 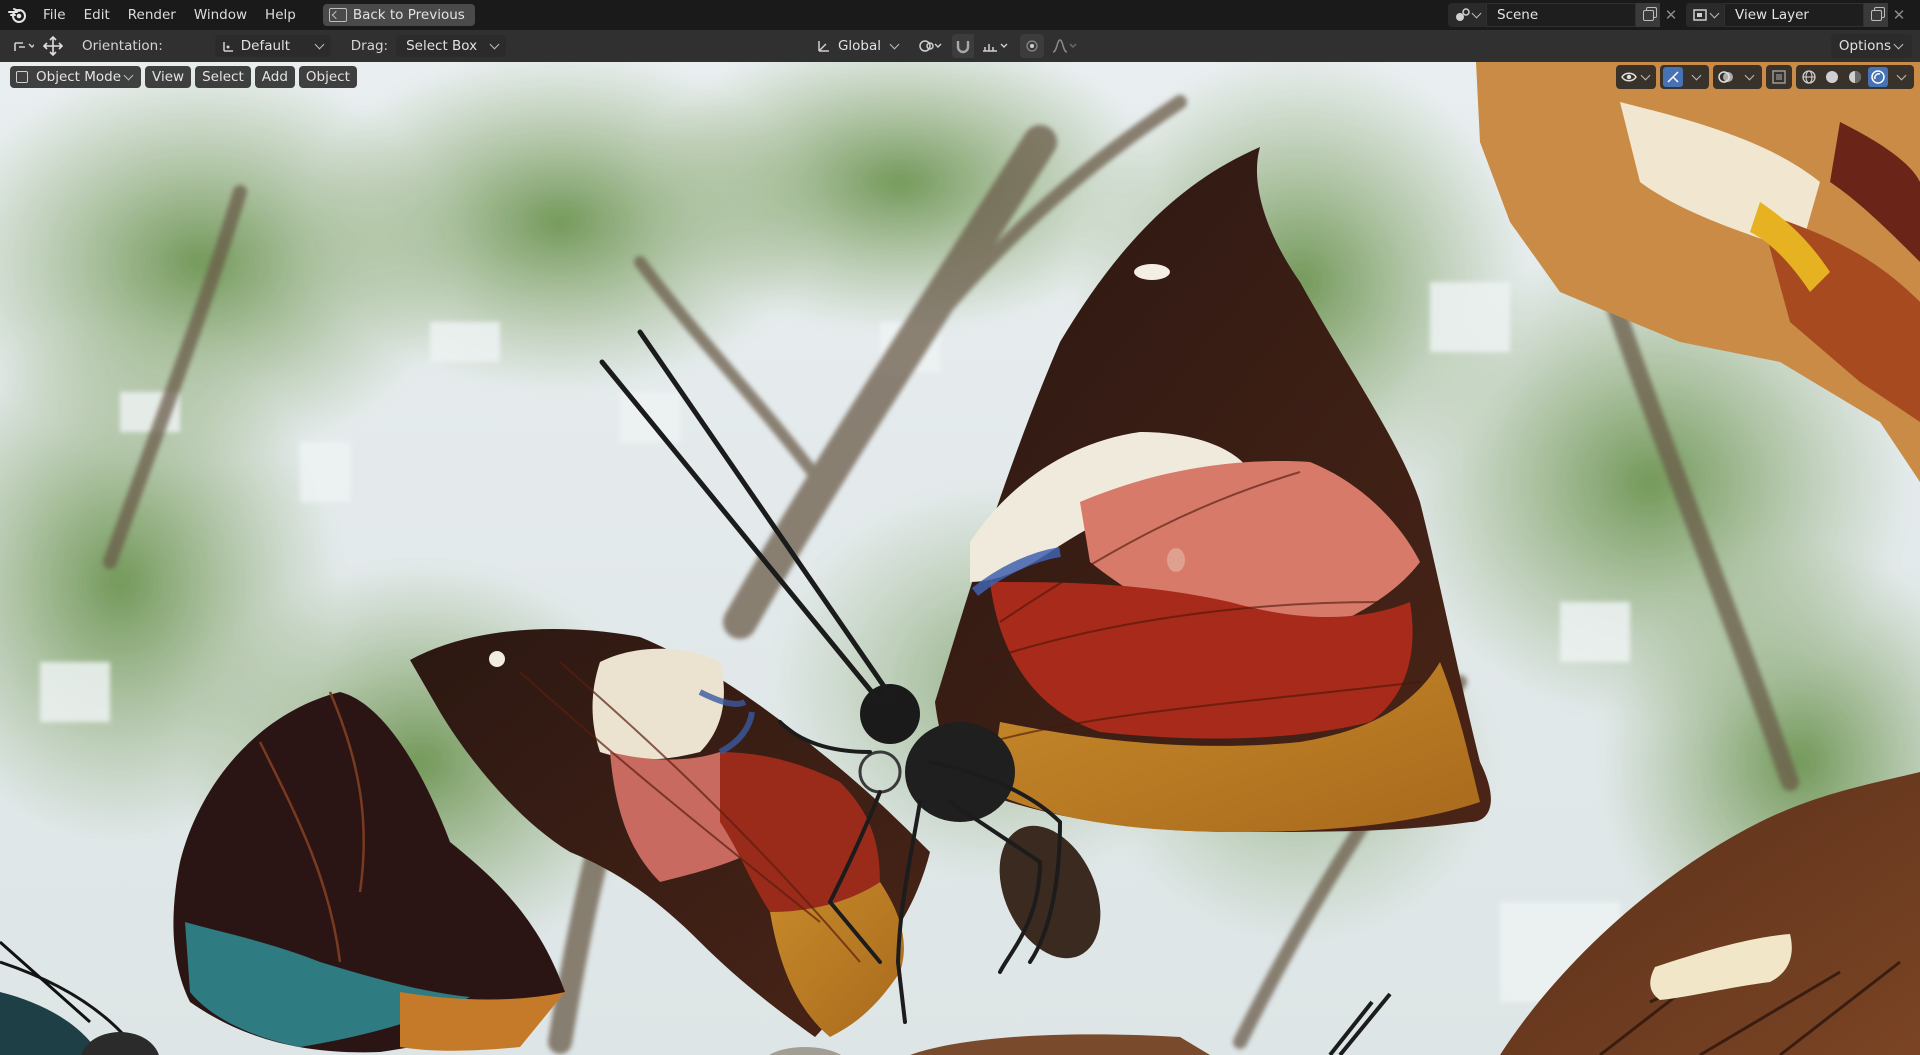 What do you see at coordinates (228, 47) in the screenshot?
I see `orientation-icon` at bounding box center [228, 47].